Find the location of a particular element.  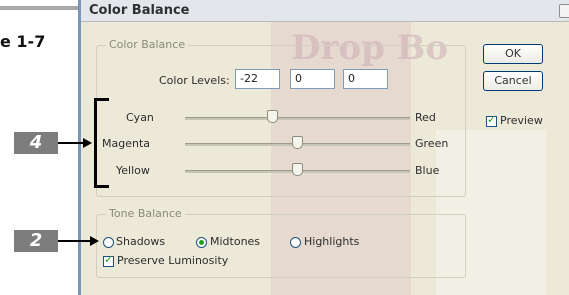

cancel-button: Cancel is located at coordinates (513, 81).